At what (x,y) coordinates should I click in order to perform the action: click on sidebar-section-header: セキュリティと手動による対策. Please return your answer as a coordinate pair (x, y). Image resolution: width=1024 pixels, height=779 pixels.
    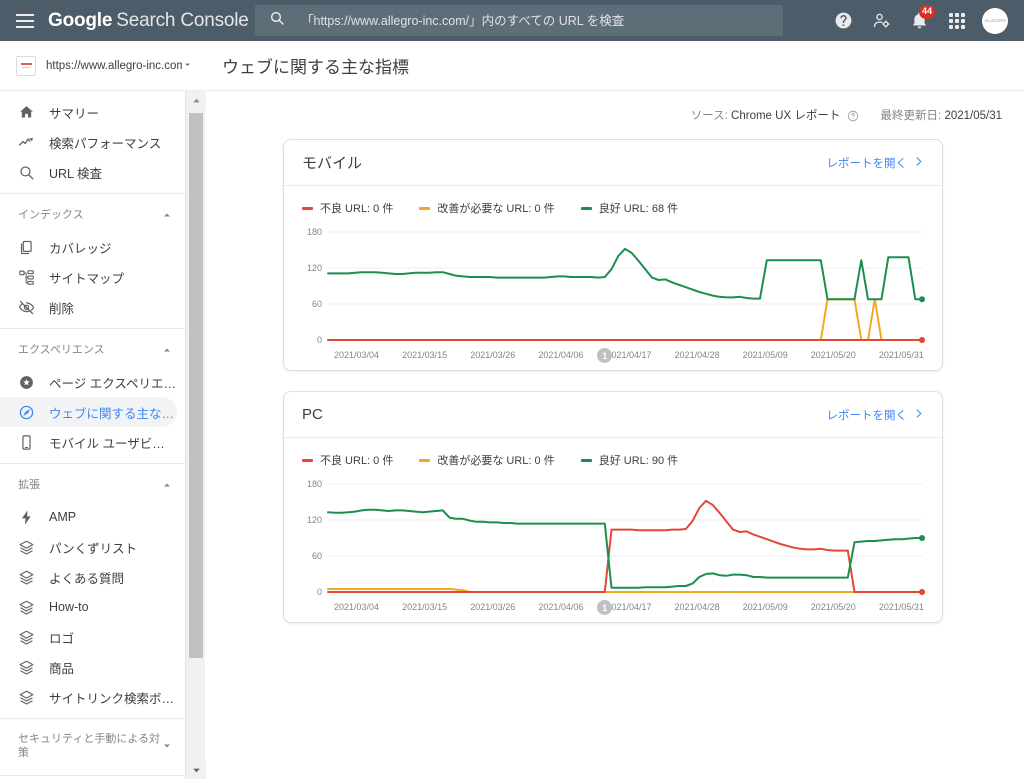
    Looking at the image, I should click on (92, 747).